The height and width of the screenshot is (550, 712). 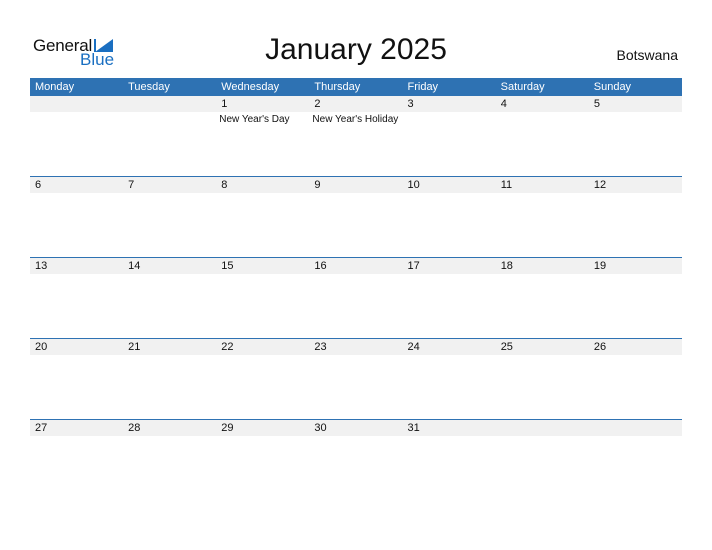 What do you see at coordinates (356, 49) in the screenshot?
I see `page-title: January 2025` at bounding box center [356, 49].